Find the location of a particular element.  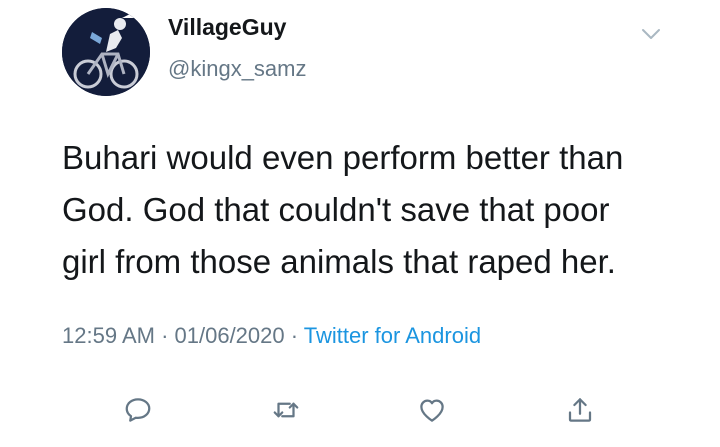

tweet-time: 12:59 AM is located at coordinates (108, 335).